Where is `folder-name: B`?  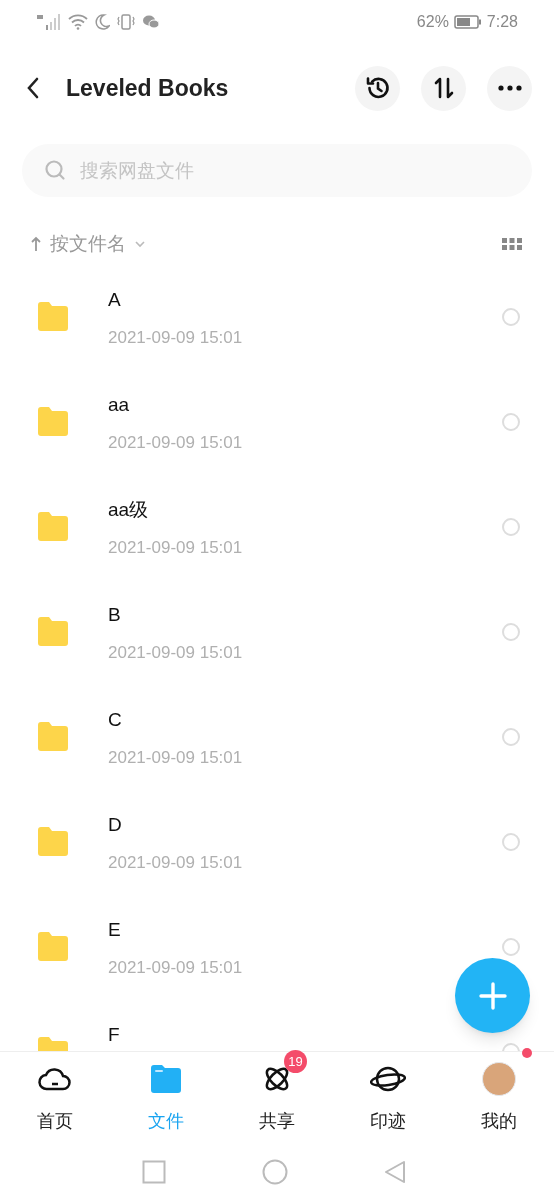 folder-name: B is located at coordinates (115, 615).